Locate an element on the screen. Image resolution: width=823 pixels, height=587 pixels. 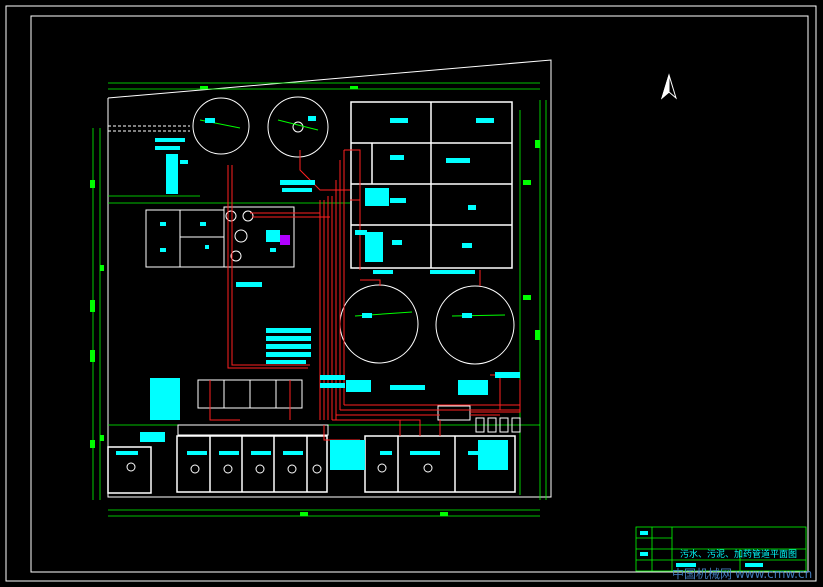
title-block is located at coordinates (721, 549).